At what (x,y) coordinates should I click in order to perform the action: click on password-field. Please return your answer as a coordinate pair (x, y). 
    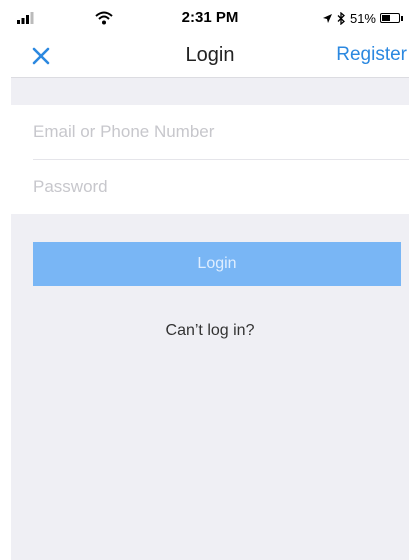
    Looking at the image, I should click on (221, 187).